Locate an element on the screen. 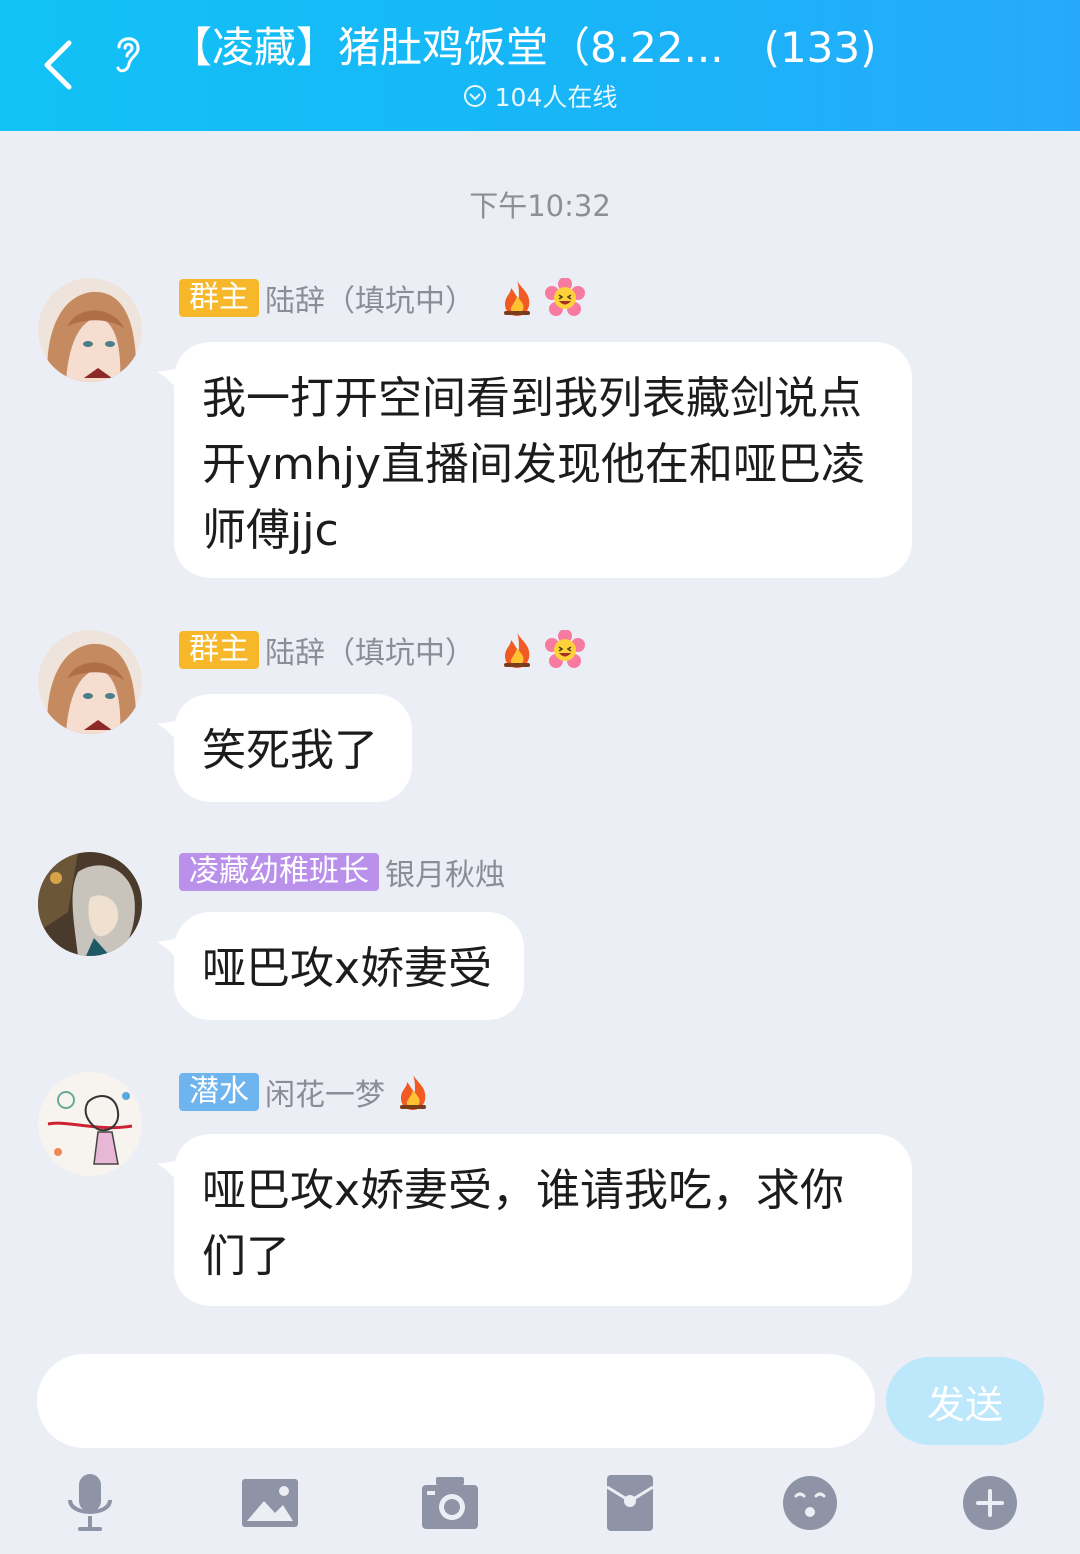 The width and height of the screenshot is (1080, 1554). message-text: 哑巴攻x娇妻受，谁请我吃，求你们了 is located at coordinates (523, 1223).